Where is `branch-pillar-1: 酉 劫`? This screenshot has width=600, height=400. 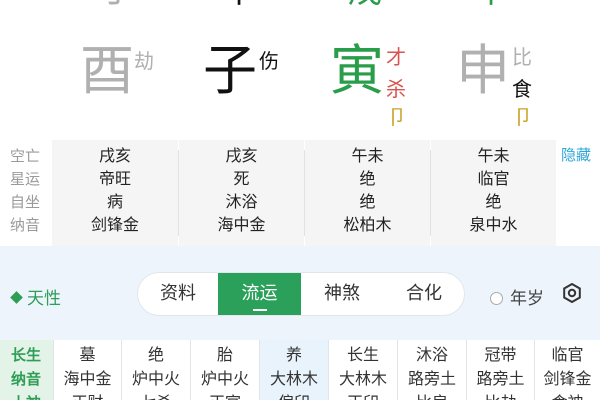
branch-pillar-1: 酉 劫 is located at coordinates (130, 85).